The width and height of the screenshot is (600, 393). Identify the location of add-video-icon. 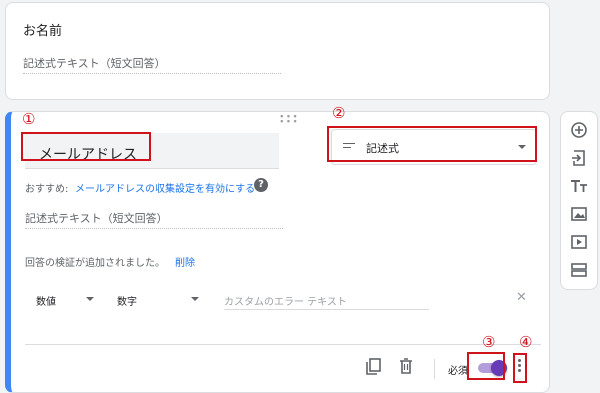
(579, 242).